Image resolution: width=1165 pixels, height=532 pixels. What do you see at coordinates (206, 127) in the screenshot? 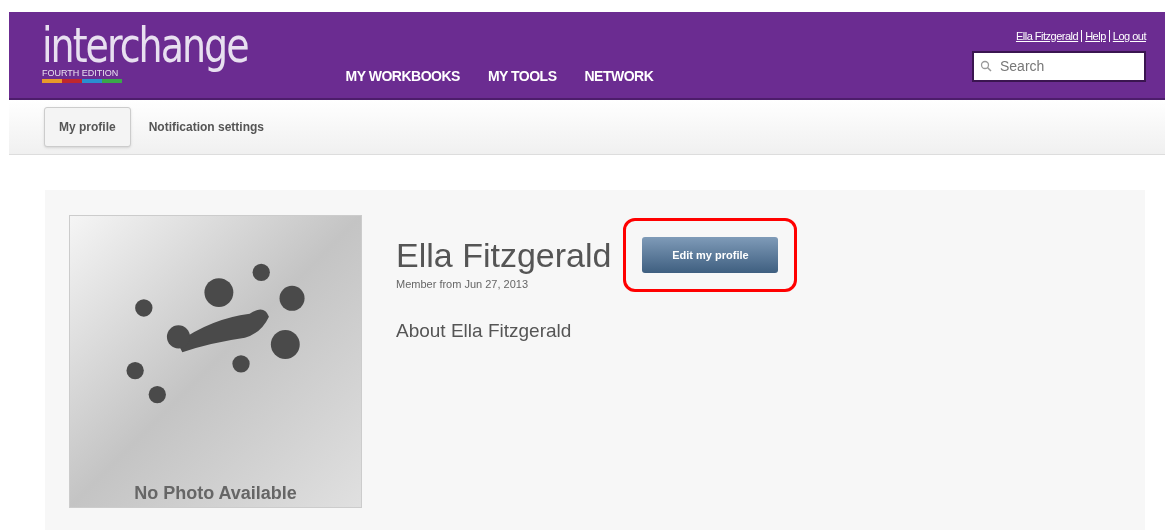
I see `tab: Notification settings` at bounding box center [206, 127].